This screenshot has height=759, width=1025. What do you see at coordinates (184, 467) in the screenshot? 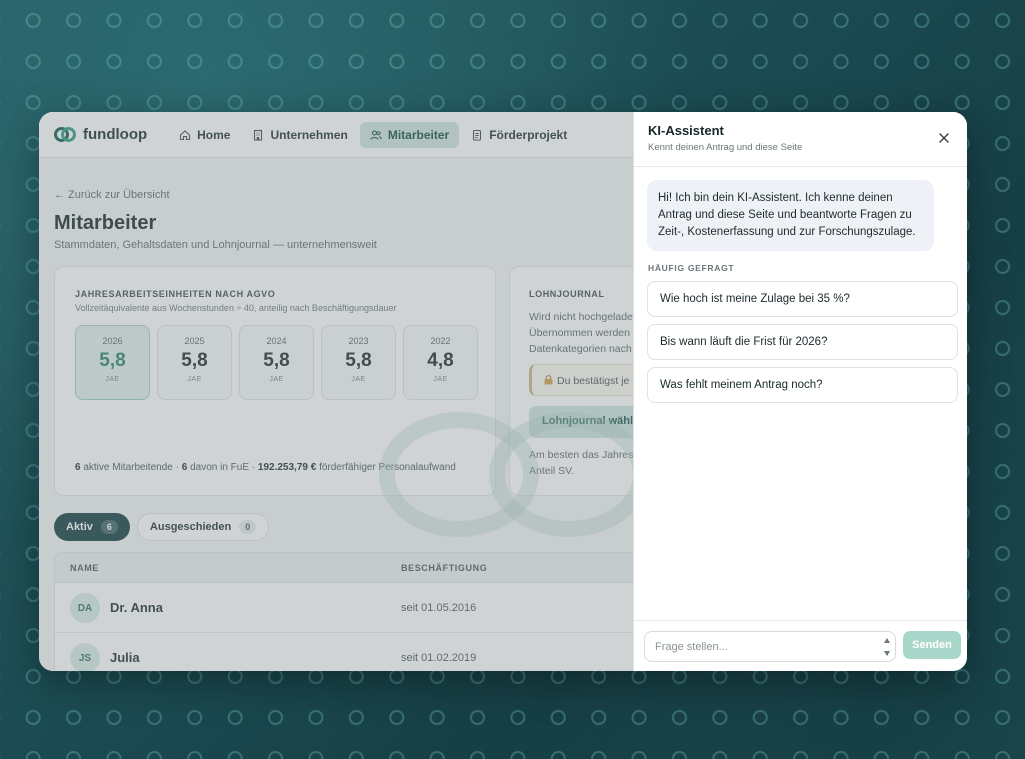
I see `fue-count: 6` at bounding box center [184, 467].